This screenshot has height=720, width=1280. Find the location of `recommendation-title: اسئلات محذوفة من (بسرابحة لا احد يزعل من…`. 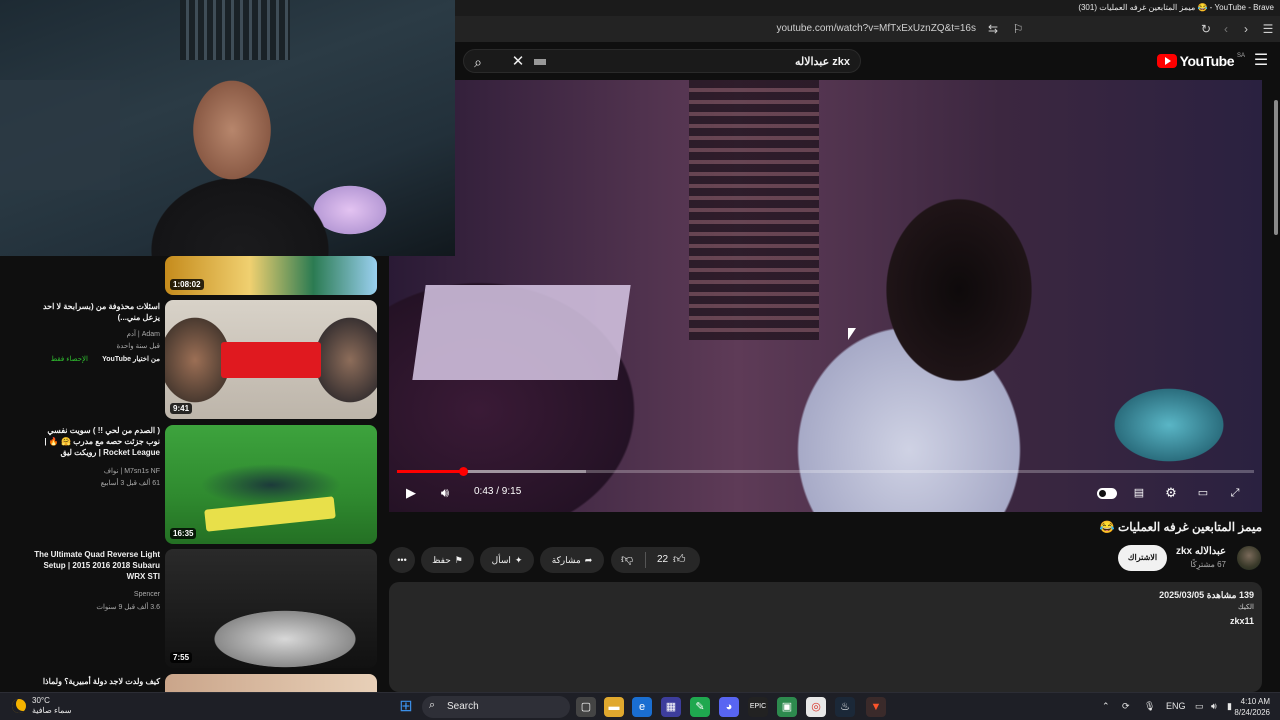

recommendation-title: اسئلات محذوفة من (بسرابحة لا احد يزعل من… is located at coordinates (96, 312).